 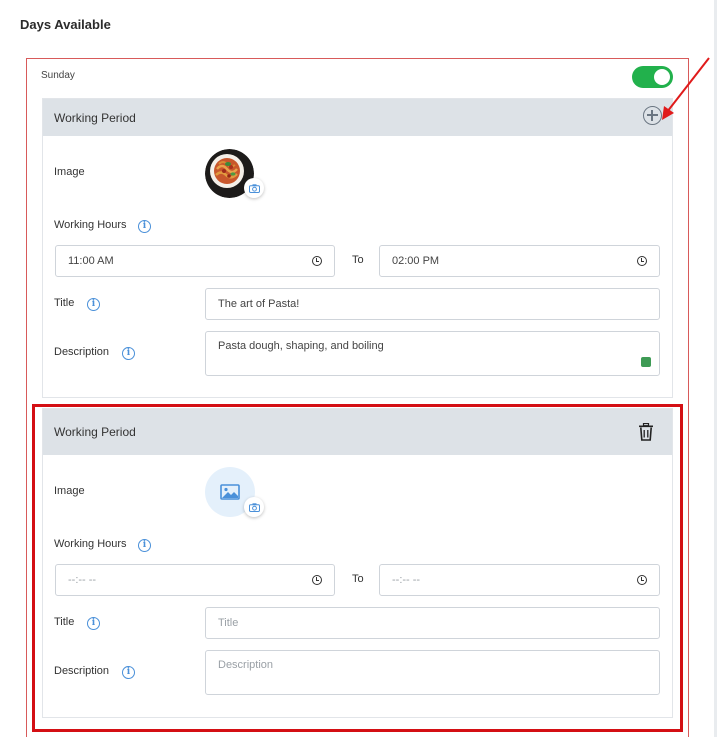 I want to click on resize-handle, so click(x=646, y=362).